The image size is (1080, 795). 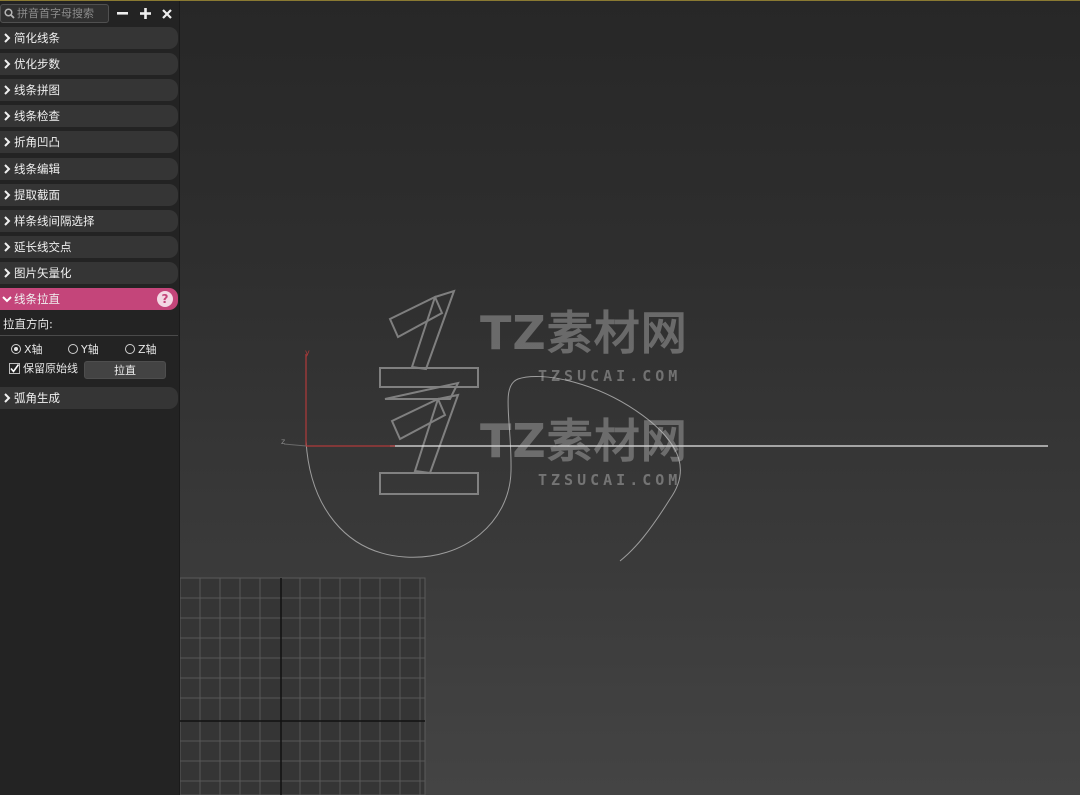 What do you see at coordinates (295, 445) in the screenshot?
I see `z-axis-line` at bounding box center [295, 445].